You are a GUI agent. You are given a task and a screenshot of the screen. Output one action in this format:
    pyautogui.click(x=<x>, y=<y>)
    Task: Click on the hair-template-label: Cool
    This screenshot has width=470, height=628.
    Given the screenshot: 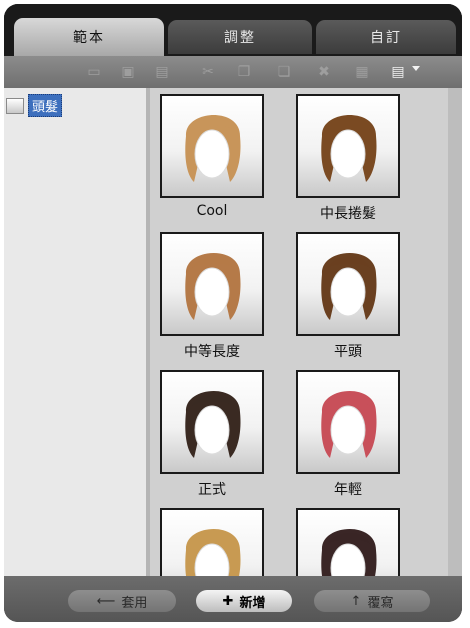 What is the action you would take?
    pyautogui.click(x=212, y=211)
    